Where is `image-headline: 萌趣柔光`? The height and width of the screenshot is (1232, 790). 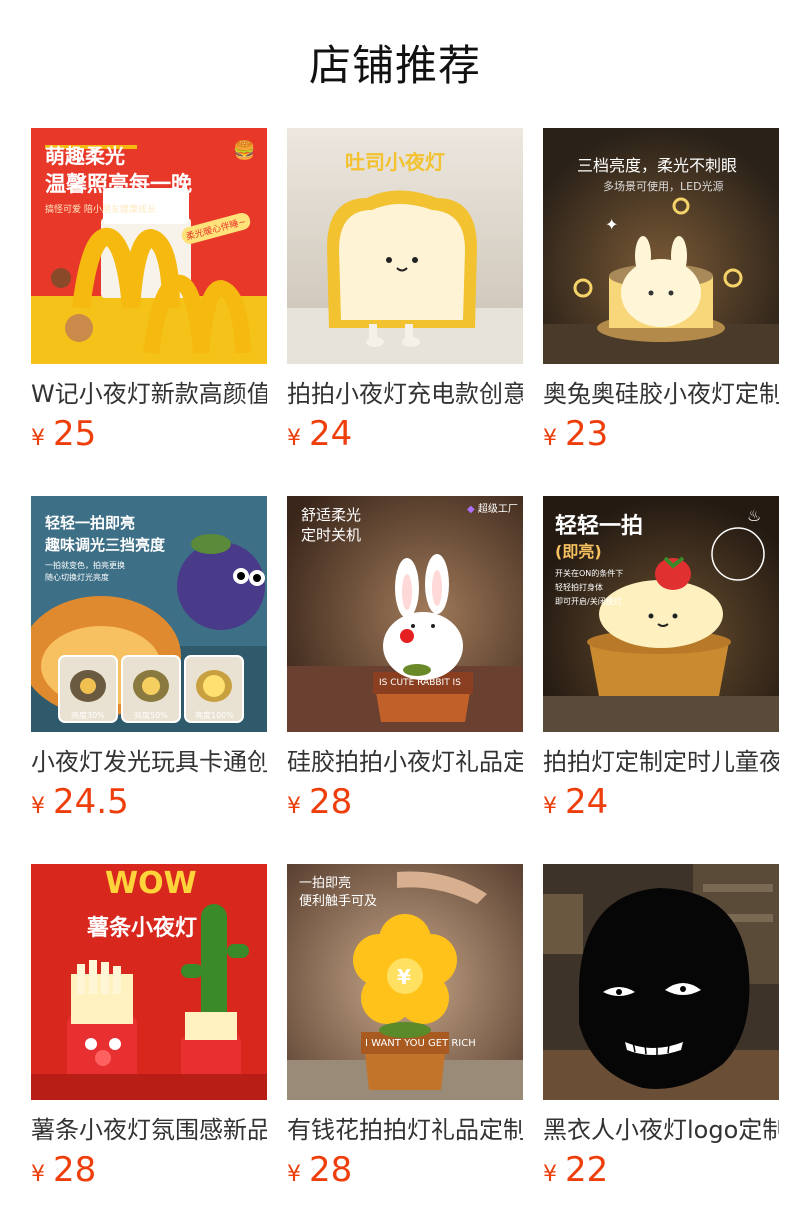 image-headline: 萌趣柔光 is located at coordinates (85, 156).